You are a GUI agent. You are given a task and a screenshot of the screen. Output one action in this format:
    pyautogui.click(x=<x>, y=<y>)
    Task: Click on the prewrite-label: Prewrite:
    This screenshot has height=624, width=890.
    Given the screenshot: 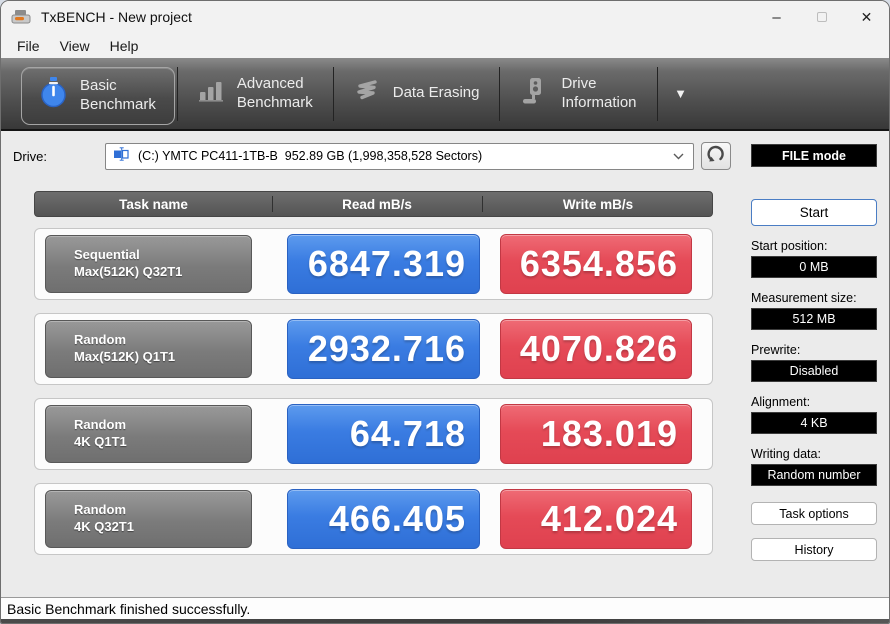 What is the action you would take?
    pyautogui.click(x=776, y=350)
    